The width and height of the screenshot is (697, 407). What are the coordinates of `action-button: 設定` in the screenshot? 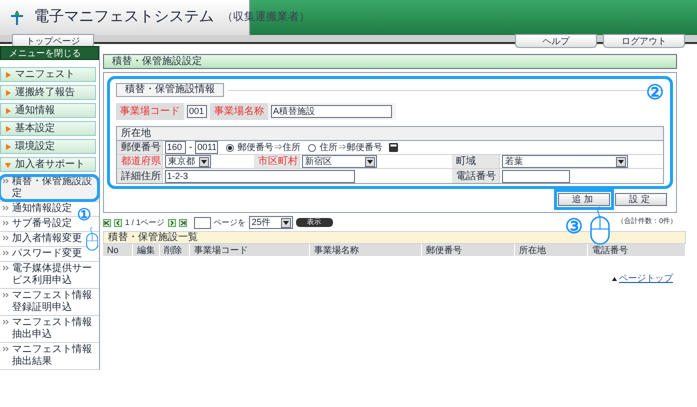 It's located at (641, 199).